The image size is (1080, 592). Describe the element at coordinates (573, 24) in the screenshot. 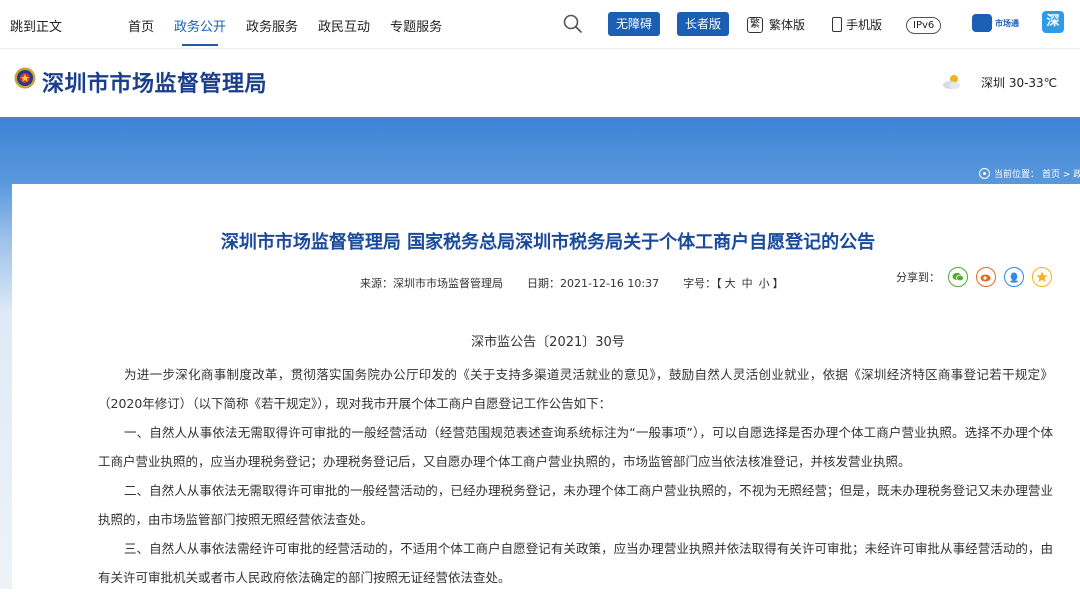

I see `search-icon` at that location.